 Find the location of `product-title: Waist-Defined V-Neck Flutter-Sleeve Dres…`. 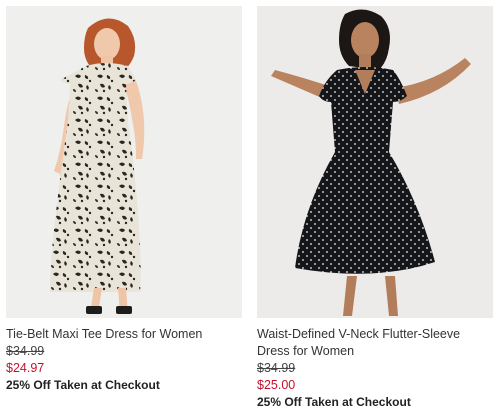

product-title: Waist-Defined V-Neck Flutter-Sleeve Dres… is located at coordinates (375, 343).